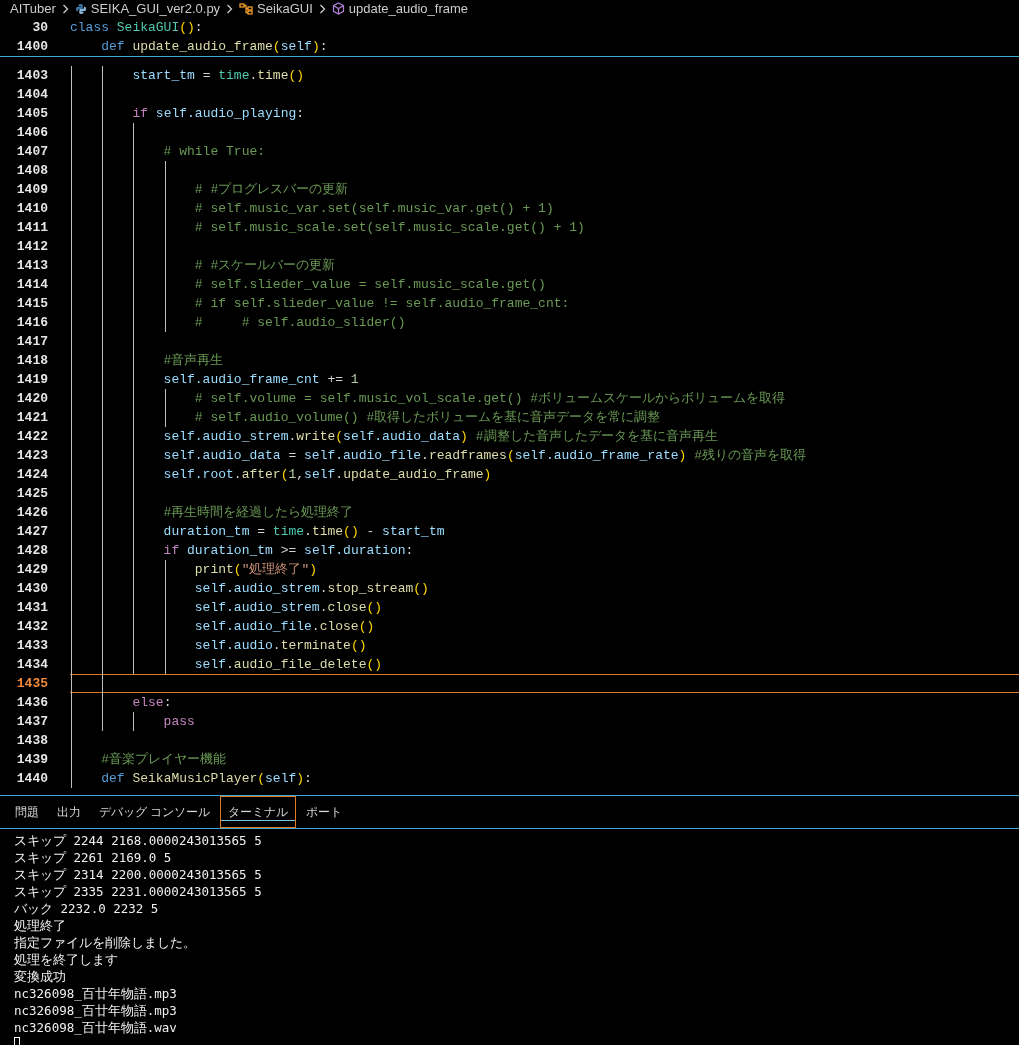 Image resolution: width=1019 pixels, height=1045 pixels. What do you see at coordinates (427, 417) in the screenshot?
I see `code-line: # self.audio_volume() #取得したボリュームを基に音声データを常に調整` at bounding box center [427, 417].